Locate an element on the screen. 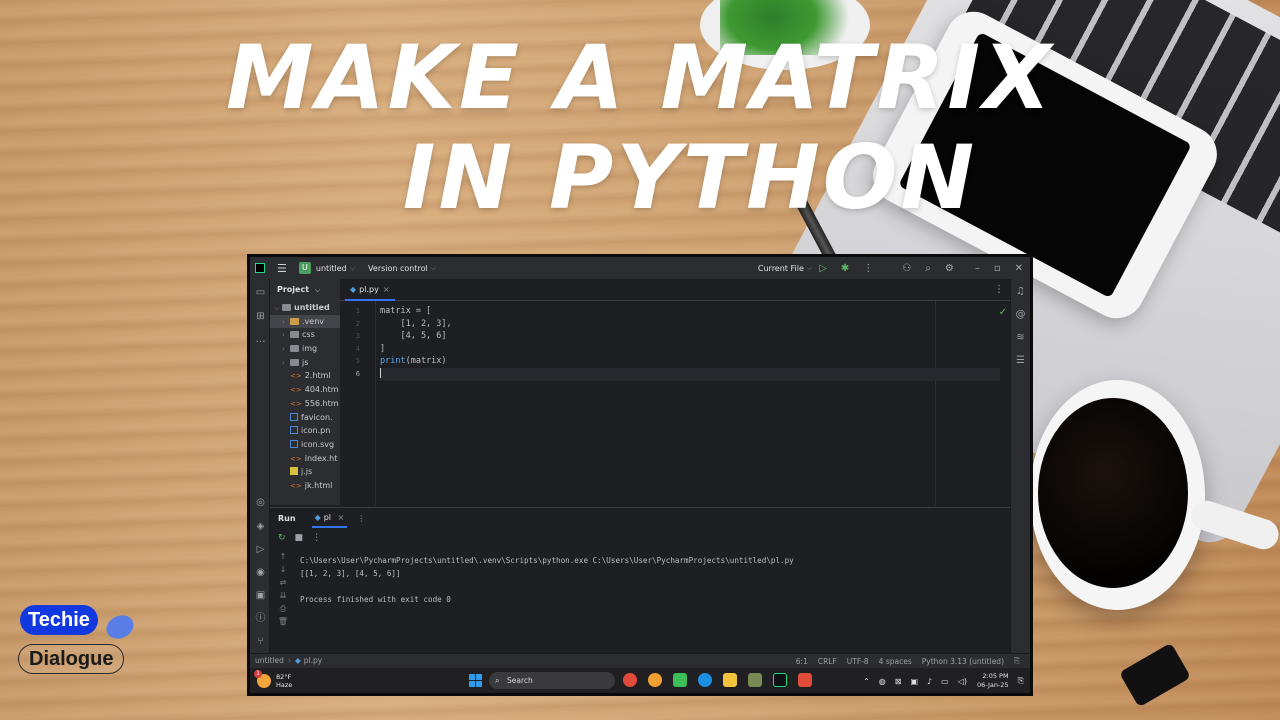 This screenshot has height=720, width=1280. up-arrow-icon: ↑ is located at coordinates (283, 558).